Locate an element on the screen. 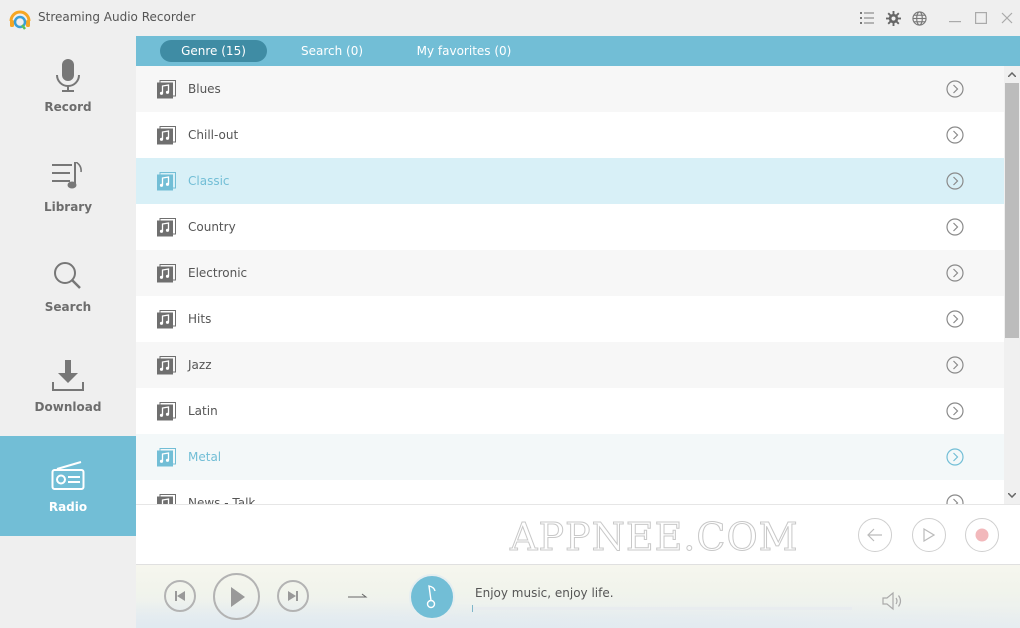 The width and height of the screenshot is (1020, 628). language-button is located at coordinates (919, 18).